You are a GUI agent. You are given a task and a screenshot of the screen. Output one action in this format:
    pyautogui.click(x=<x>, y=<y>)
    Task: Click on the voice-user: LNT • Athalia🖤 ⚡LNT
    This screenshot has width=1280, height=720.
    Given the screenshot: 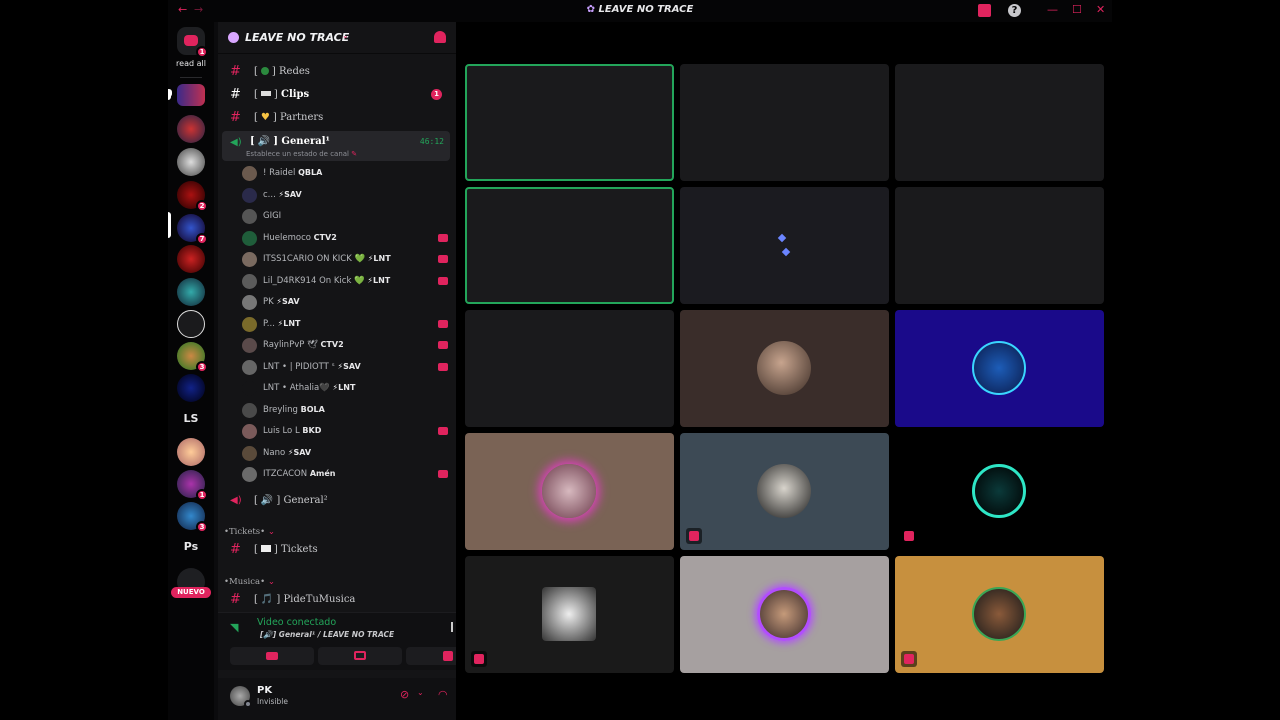 What is the action you would take?
    pyautogui.click(x=346, y=389)
    